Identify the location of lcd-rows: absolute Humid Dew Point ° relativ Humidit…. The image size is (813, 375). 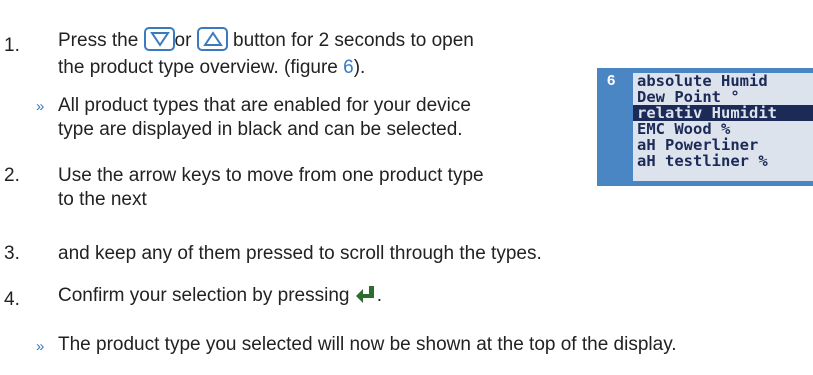
(723, 121).